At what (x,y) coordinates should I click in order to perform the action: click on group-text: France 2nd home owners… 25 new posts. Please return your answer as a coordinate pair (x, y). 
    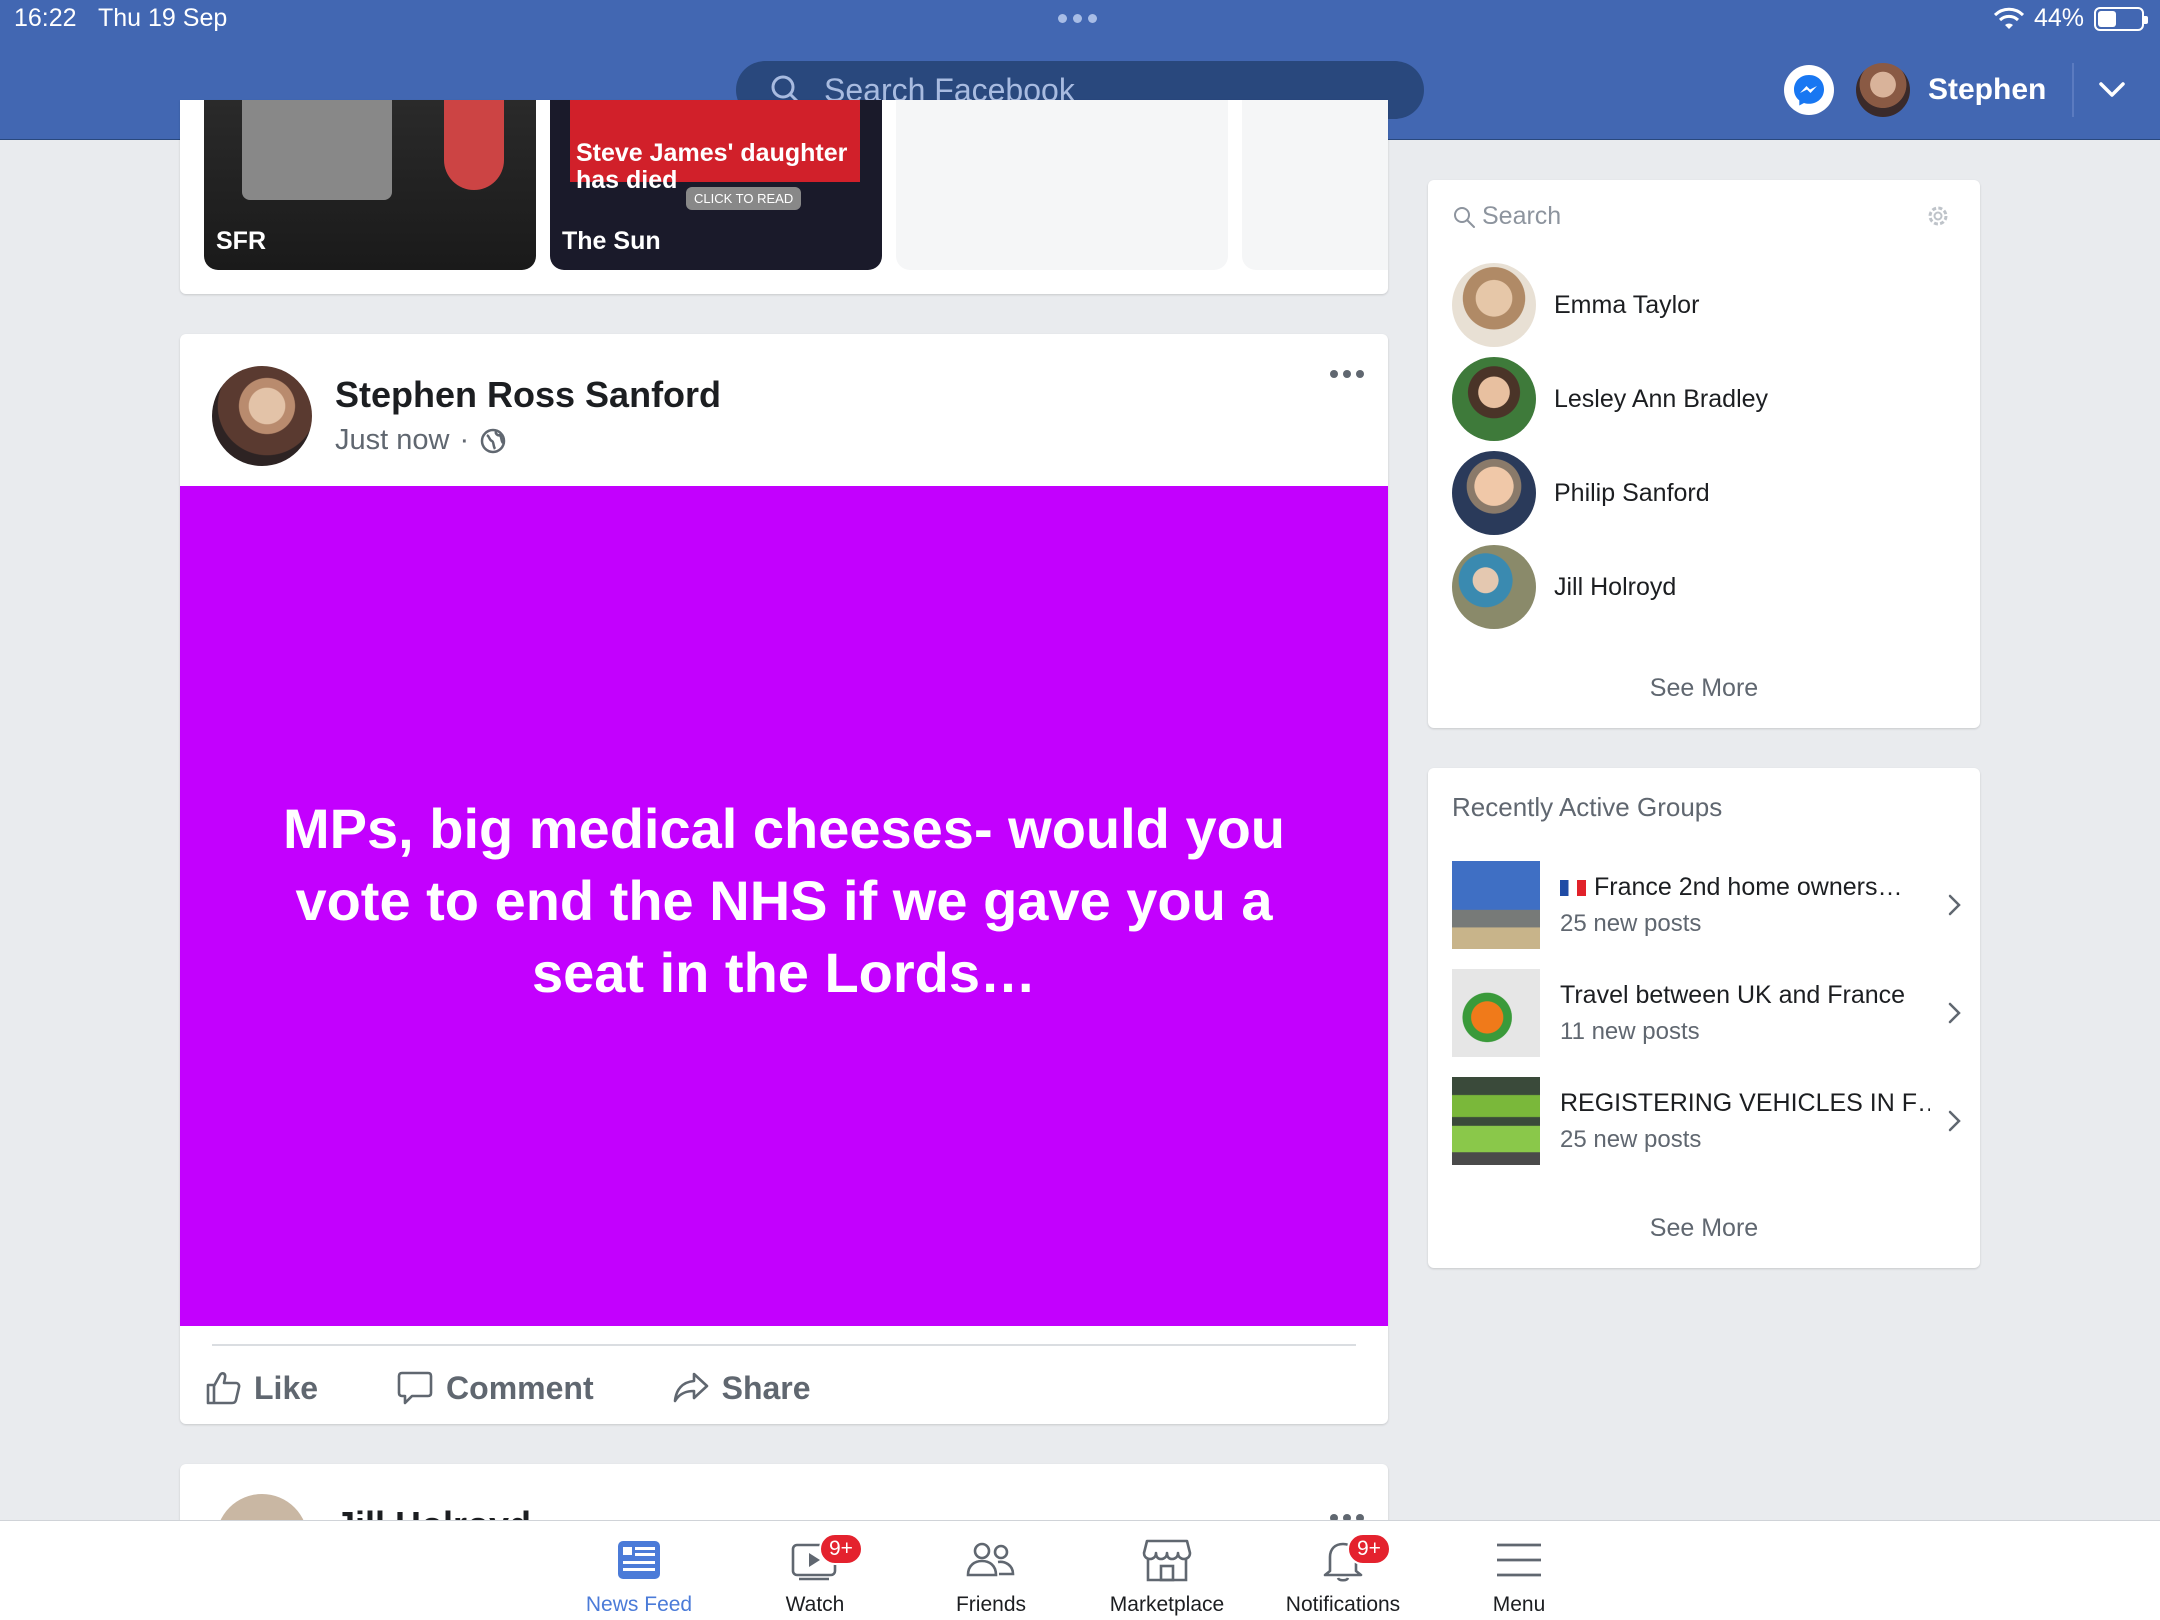
    Looking at the image, I should click on (1745, 905).